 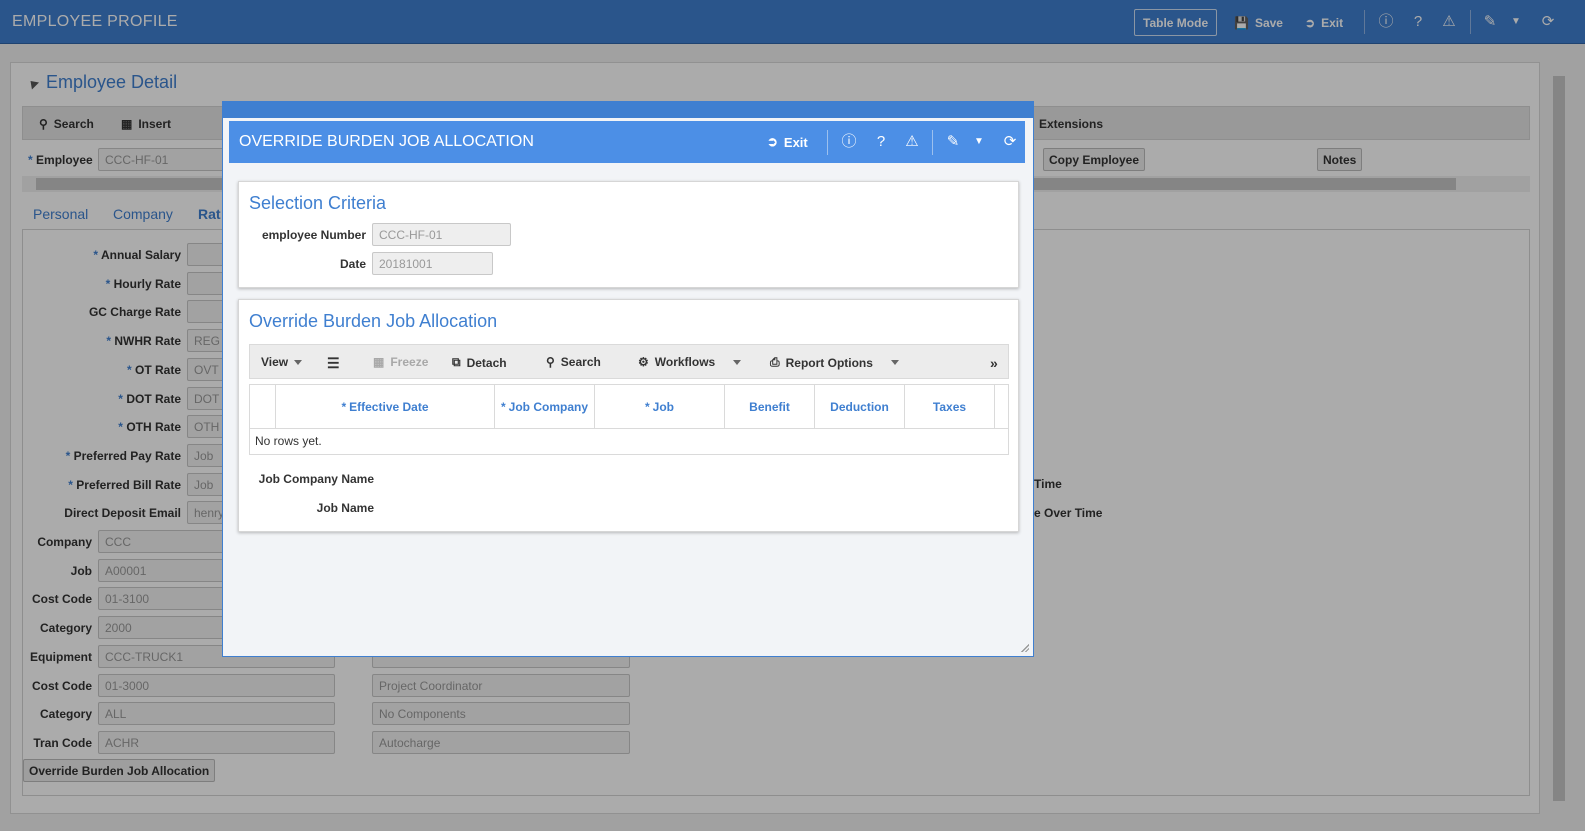 I want to click on overflow-icon: », so click(x=994, y=363).